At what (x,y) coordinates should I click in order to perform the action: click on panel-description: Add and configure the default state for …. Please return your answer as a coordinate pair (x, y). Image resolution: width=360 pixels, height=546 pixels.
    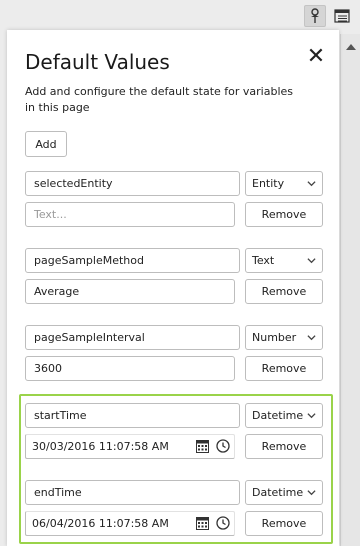
    Looking at the image, I should click on (159, 99).